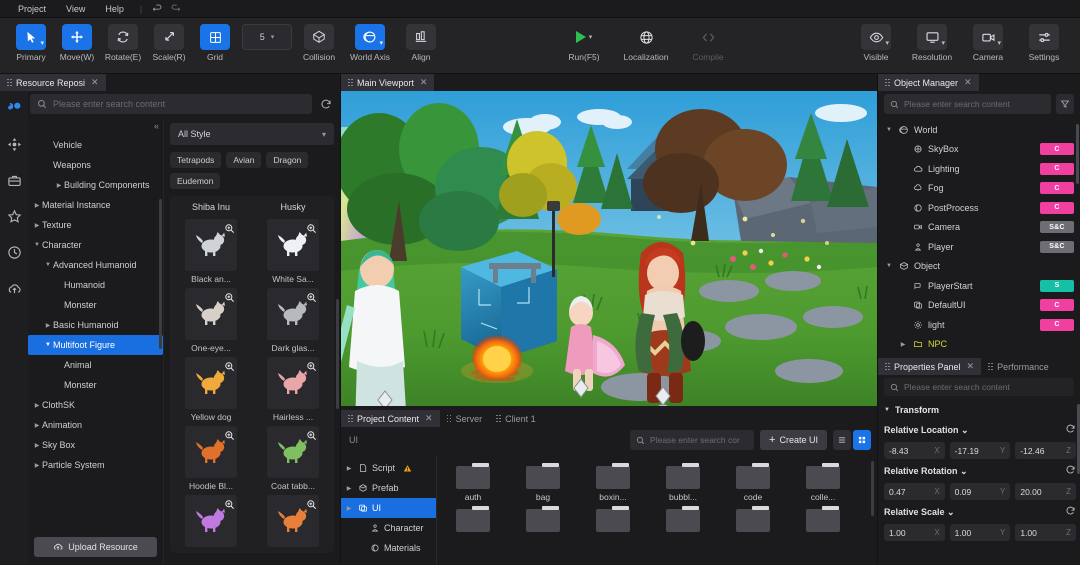 The height and width of the screenshot is (565, 1080). I want to click on tool-align: Align, so click(421, 43).